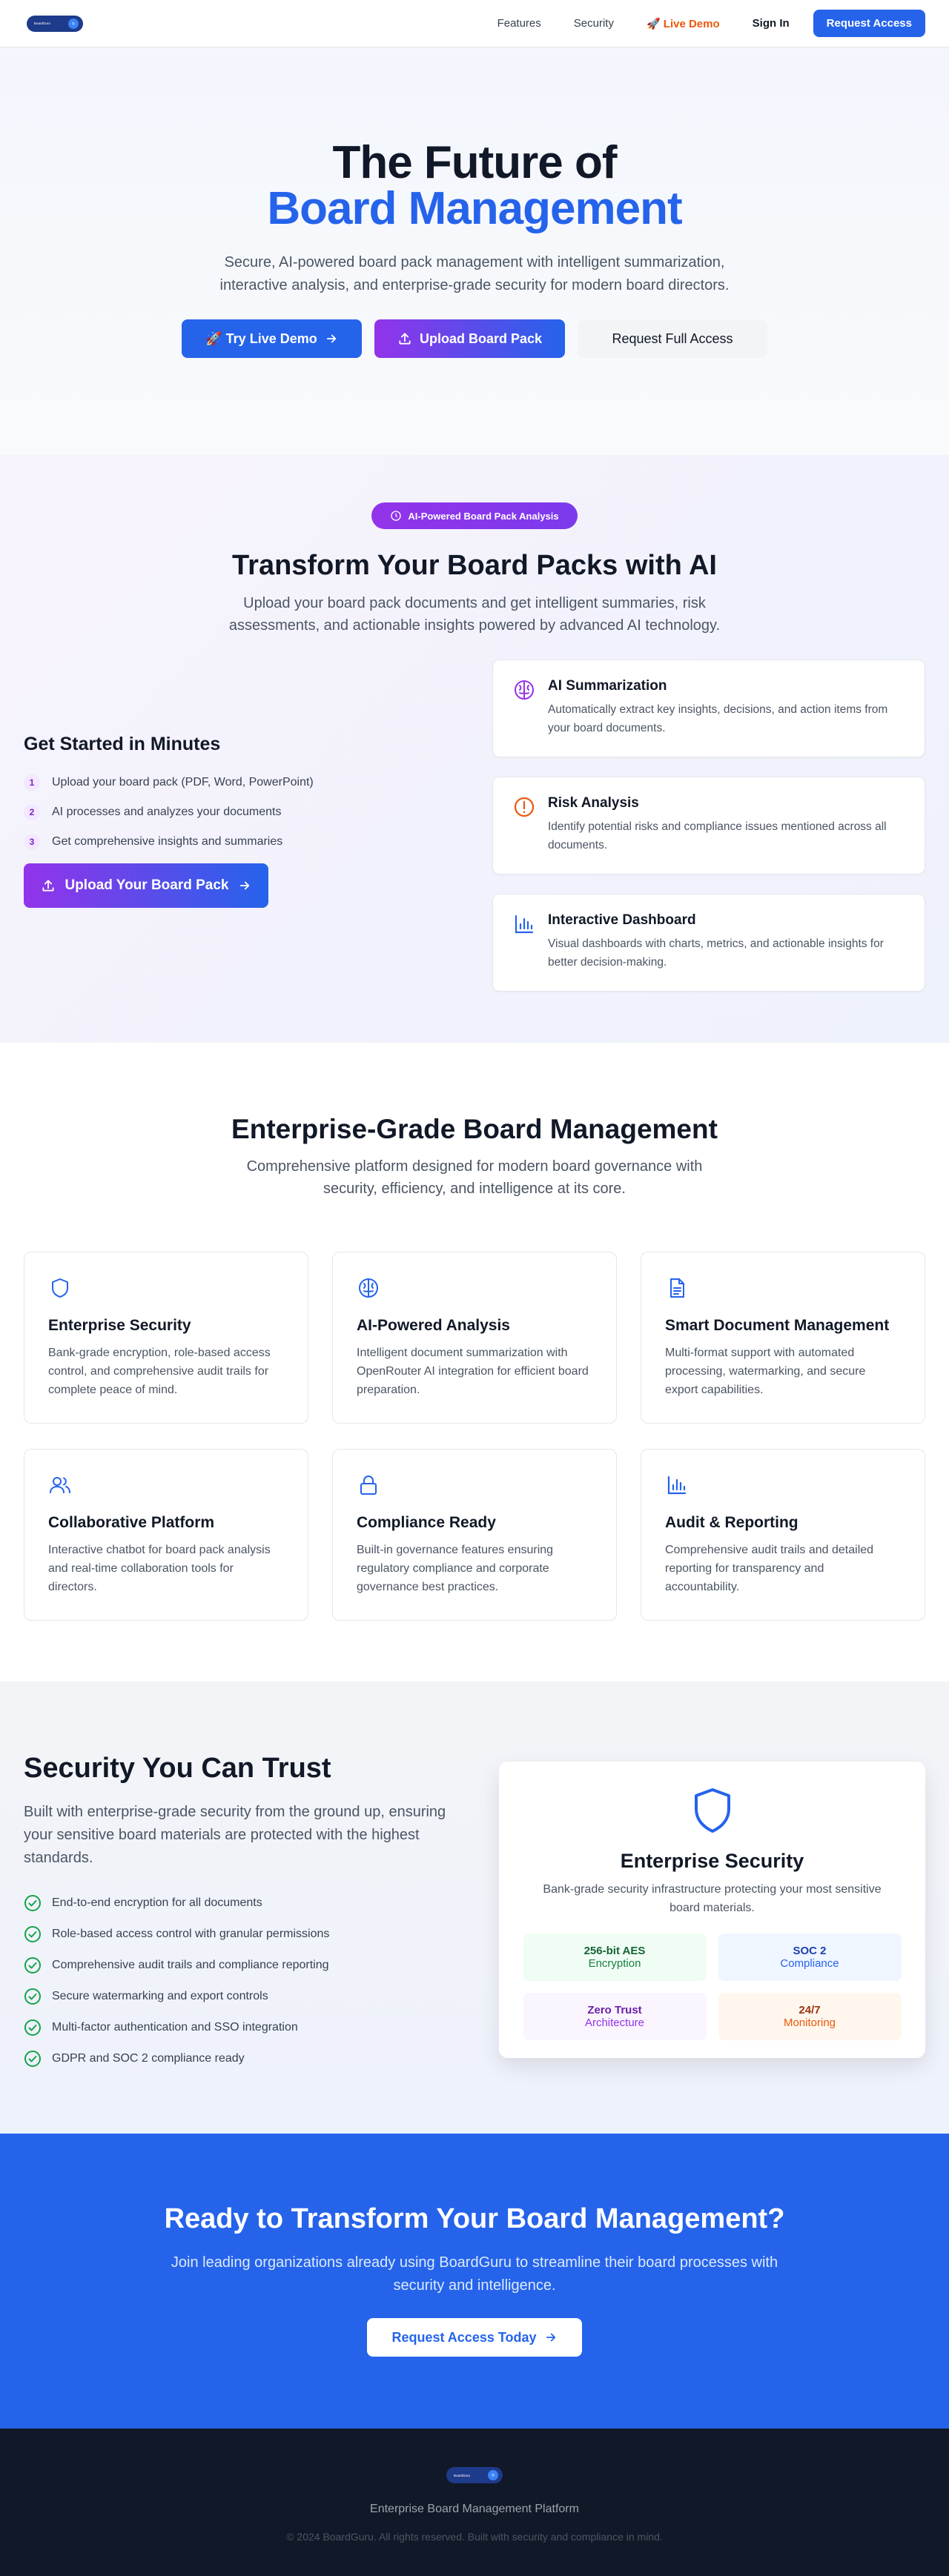 This screenshot has height=2576, width=949. I want to click on step-number: 1, so click(32, 782).